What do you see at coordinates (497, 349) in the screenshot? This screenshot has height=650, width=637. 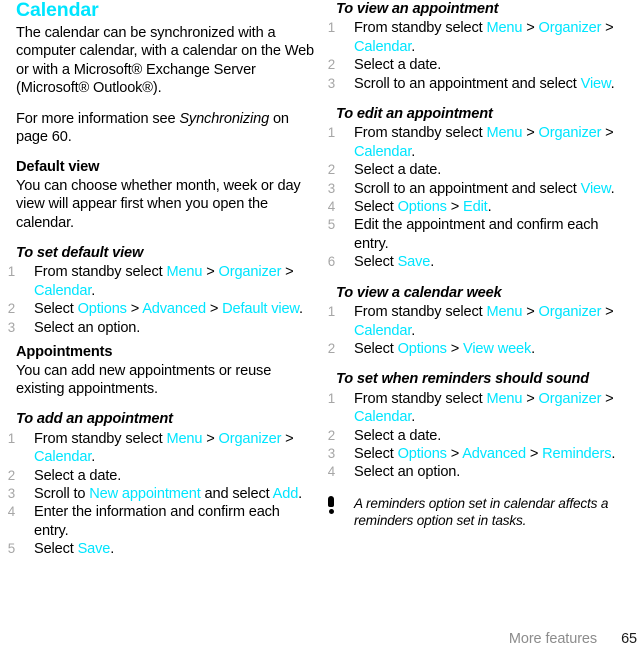 I see `menu-path-link: View week` at bounding box center [497, 349].